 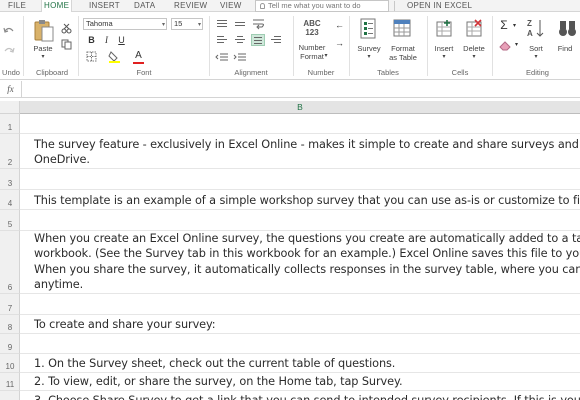 What do you see at coordinates (66, 44) in the screenshot?
I see `copy-icon` at bounding box center [66, 44].